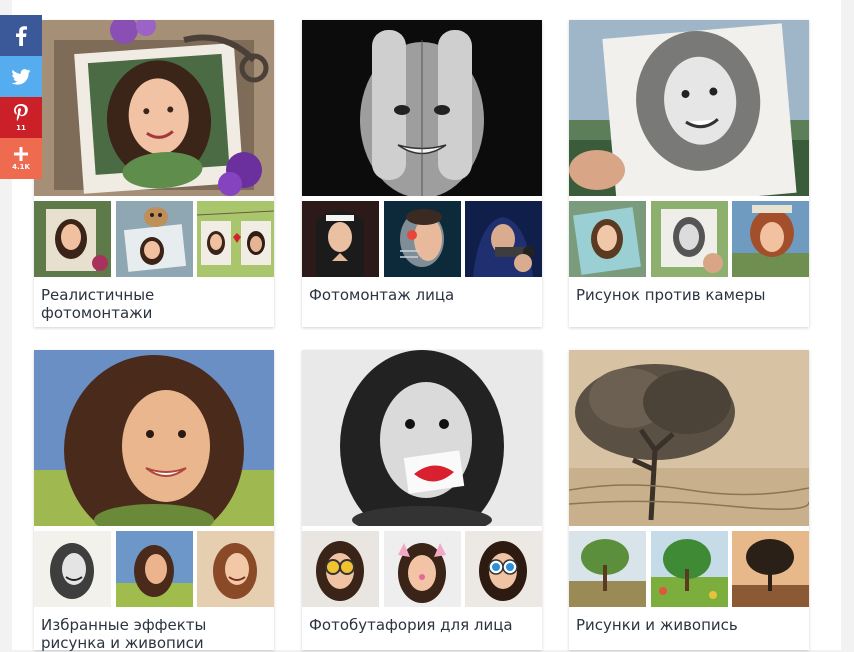  I want to click on pinterest-share-button: 11, so click(21, 117).